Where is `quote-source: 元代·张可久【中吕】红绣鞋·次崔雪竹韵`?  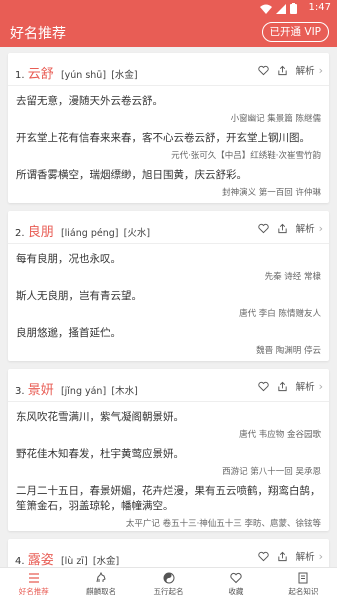 quote-source: 元代·张可久【中吕】红绣鞋·次崔雪竹韵 is located at coordinates (246, 156).